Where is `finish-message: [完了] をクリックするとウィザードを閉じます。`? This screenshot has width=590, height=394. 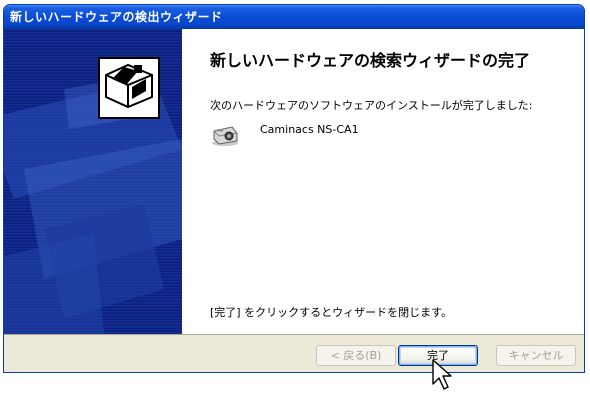 finish-message: [完了] をクリックするとウィザードを閉じます。 is located at coordinates (331, 312).